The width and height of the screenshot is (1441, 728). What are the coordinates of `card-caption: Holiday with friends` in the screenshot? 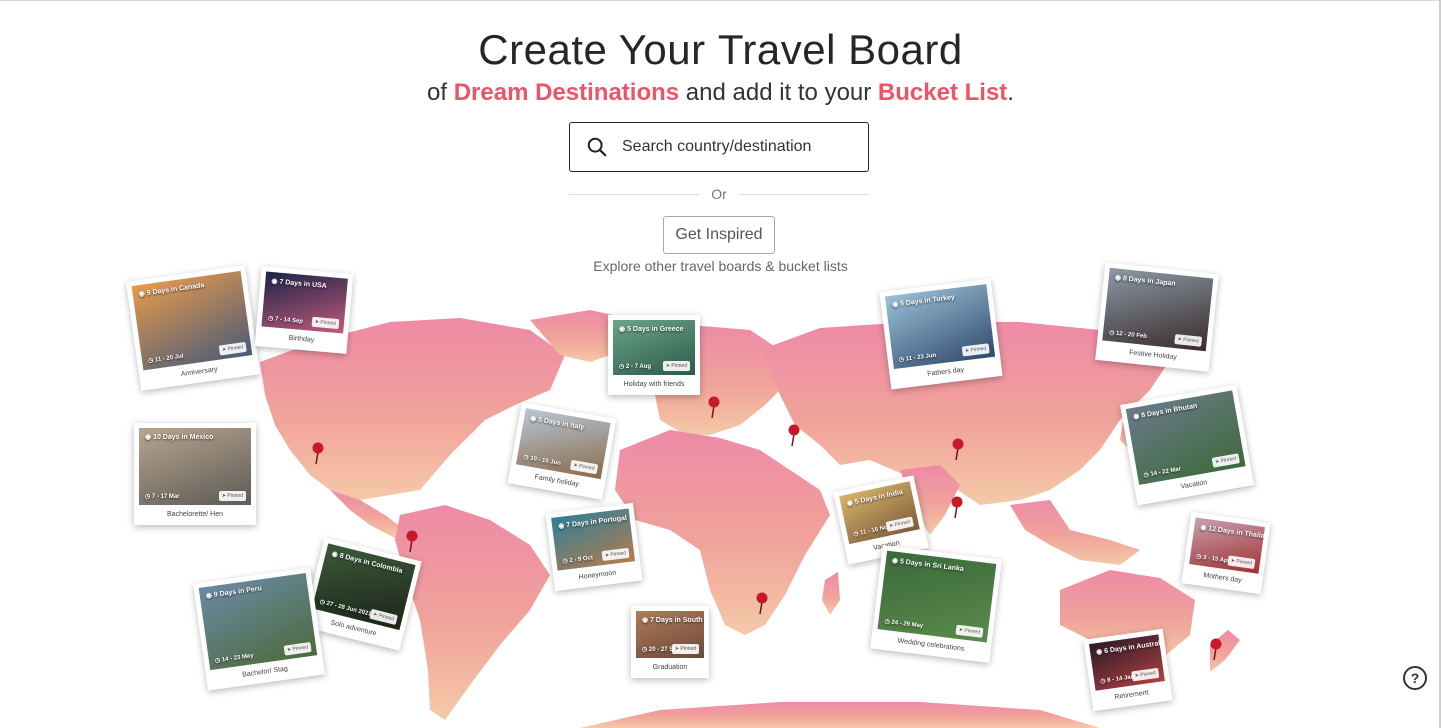 It's located at (654, 384).